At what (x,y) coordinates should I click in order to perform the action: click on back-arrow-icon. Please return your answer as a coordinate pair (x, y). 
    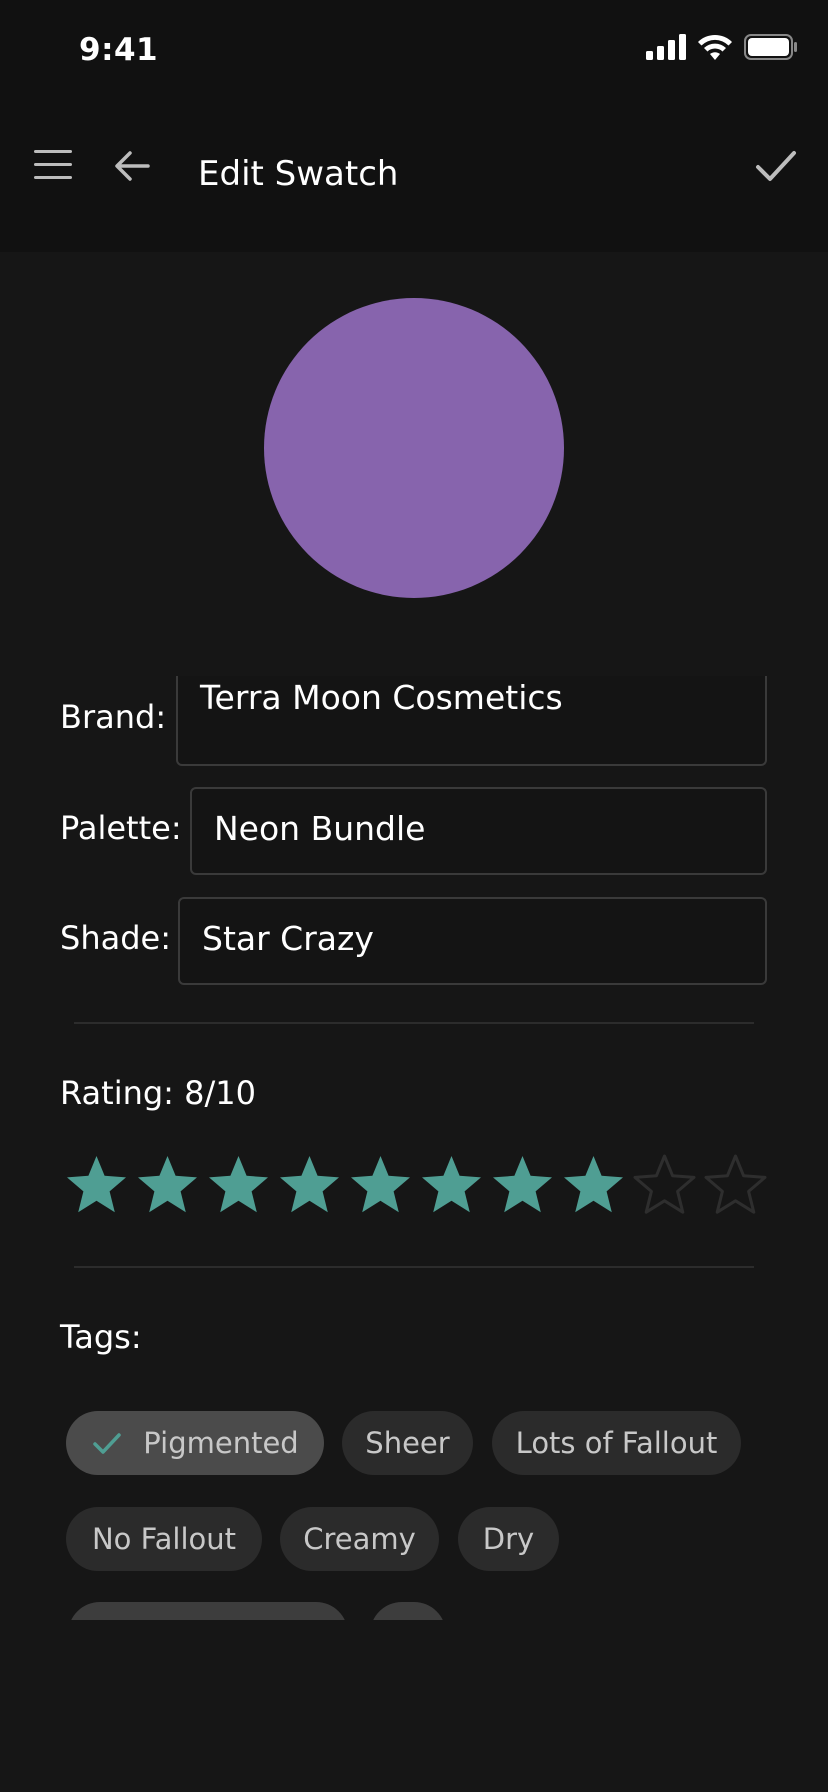
    Looking at the image, I should click on (132, 166).